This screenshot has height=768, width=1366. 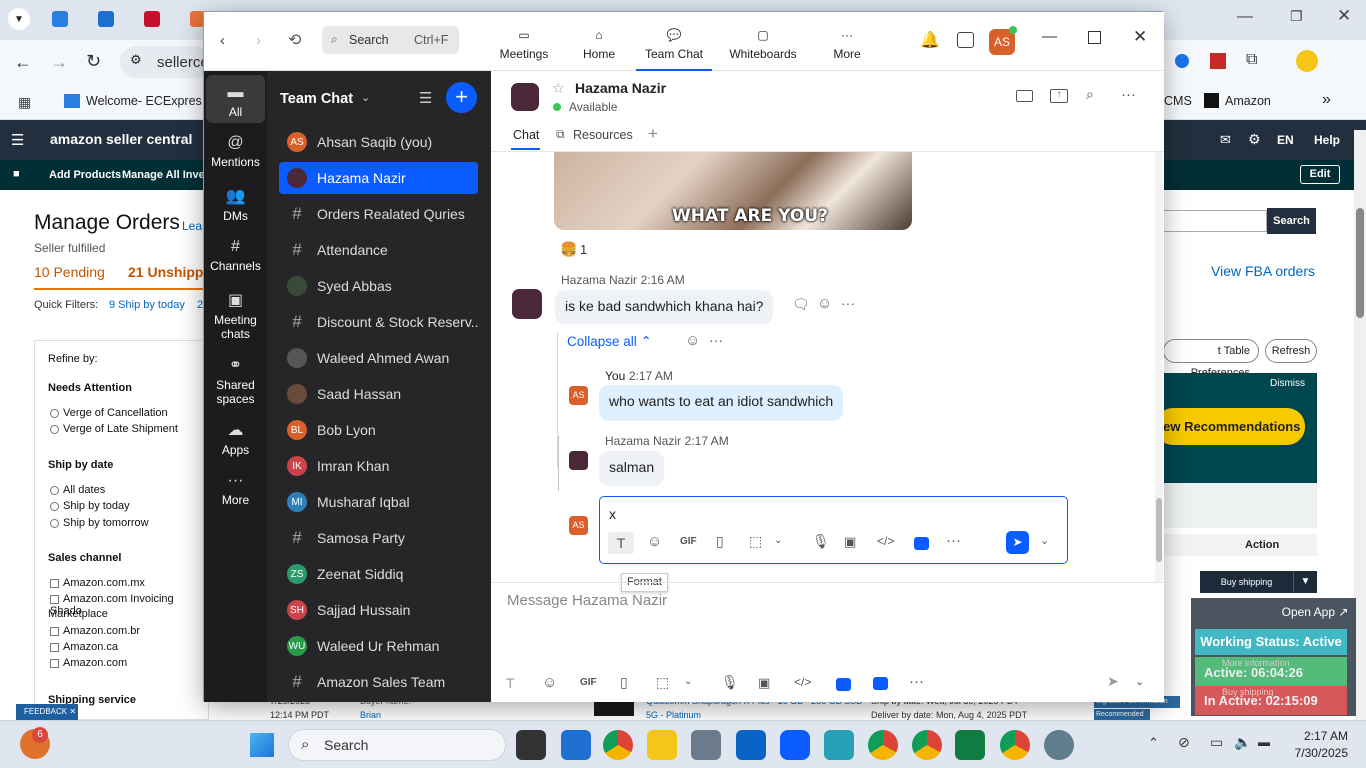 What do you see at coordinates (802, 682) in the screenshot?
I see `code-snippet-icon: </>` at bounding box center [802, 682].